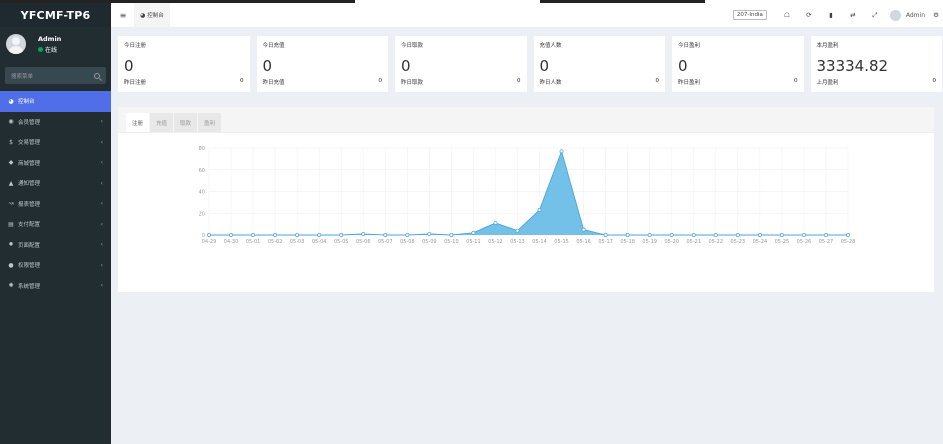  Describe the element at coordinates (210, 122) in the screenshot. I see `tab-profit: 盈利` at that location.